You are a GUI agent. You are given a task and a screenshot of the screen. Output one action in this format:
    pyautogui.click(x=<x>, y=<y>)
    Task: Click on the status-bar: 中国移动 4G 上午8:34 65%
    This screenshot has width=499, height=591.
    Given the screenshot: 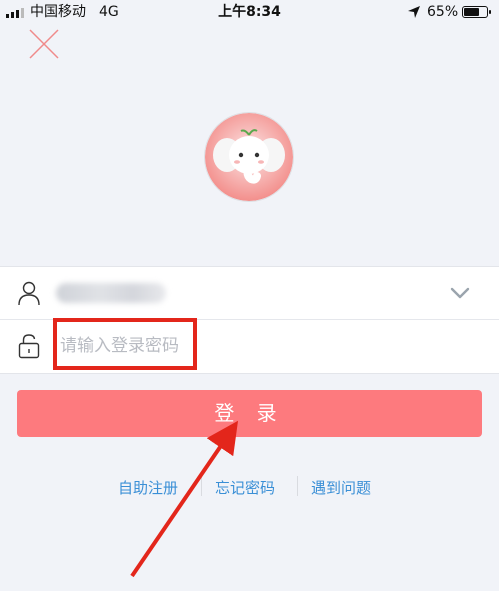 What is the action you would take?
    pyautogui.click(x=249, y=12)
    